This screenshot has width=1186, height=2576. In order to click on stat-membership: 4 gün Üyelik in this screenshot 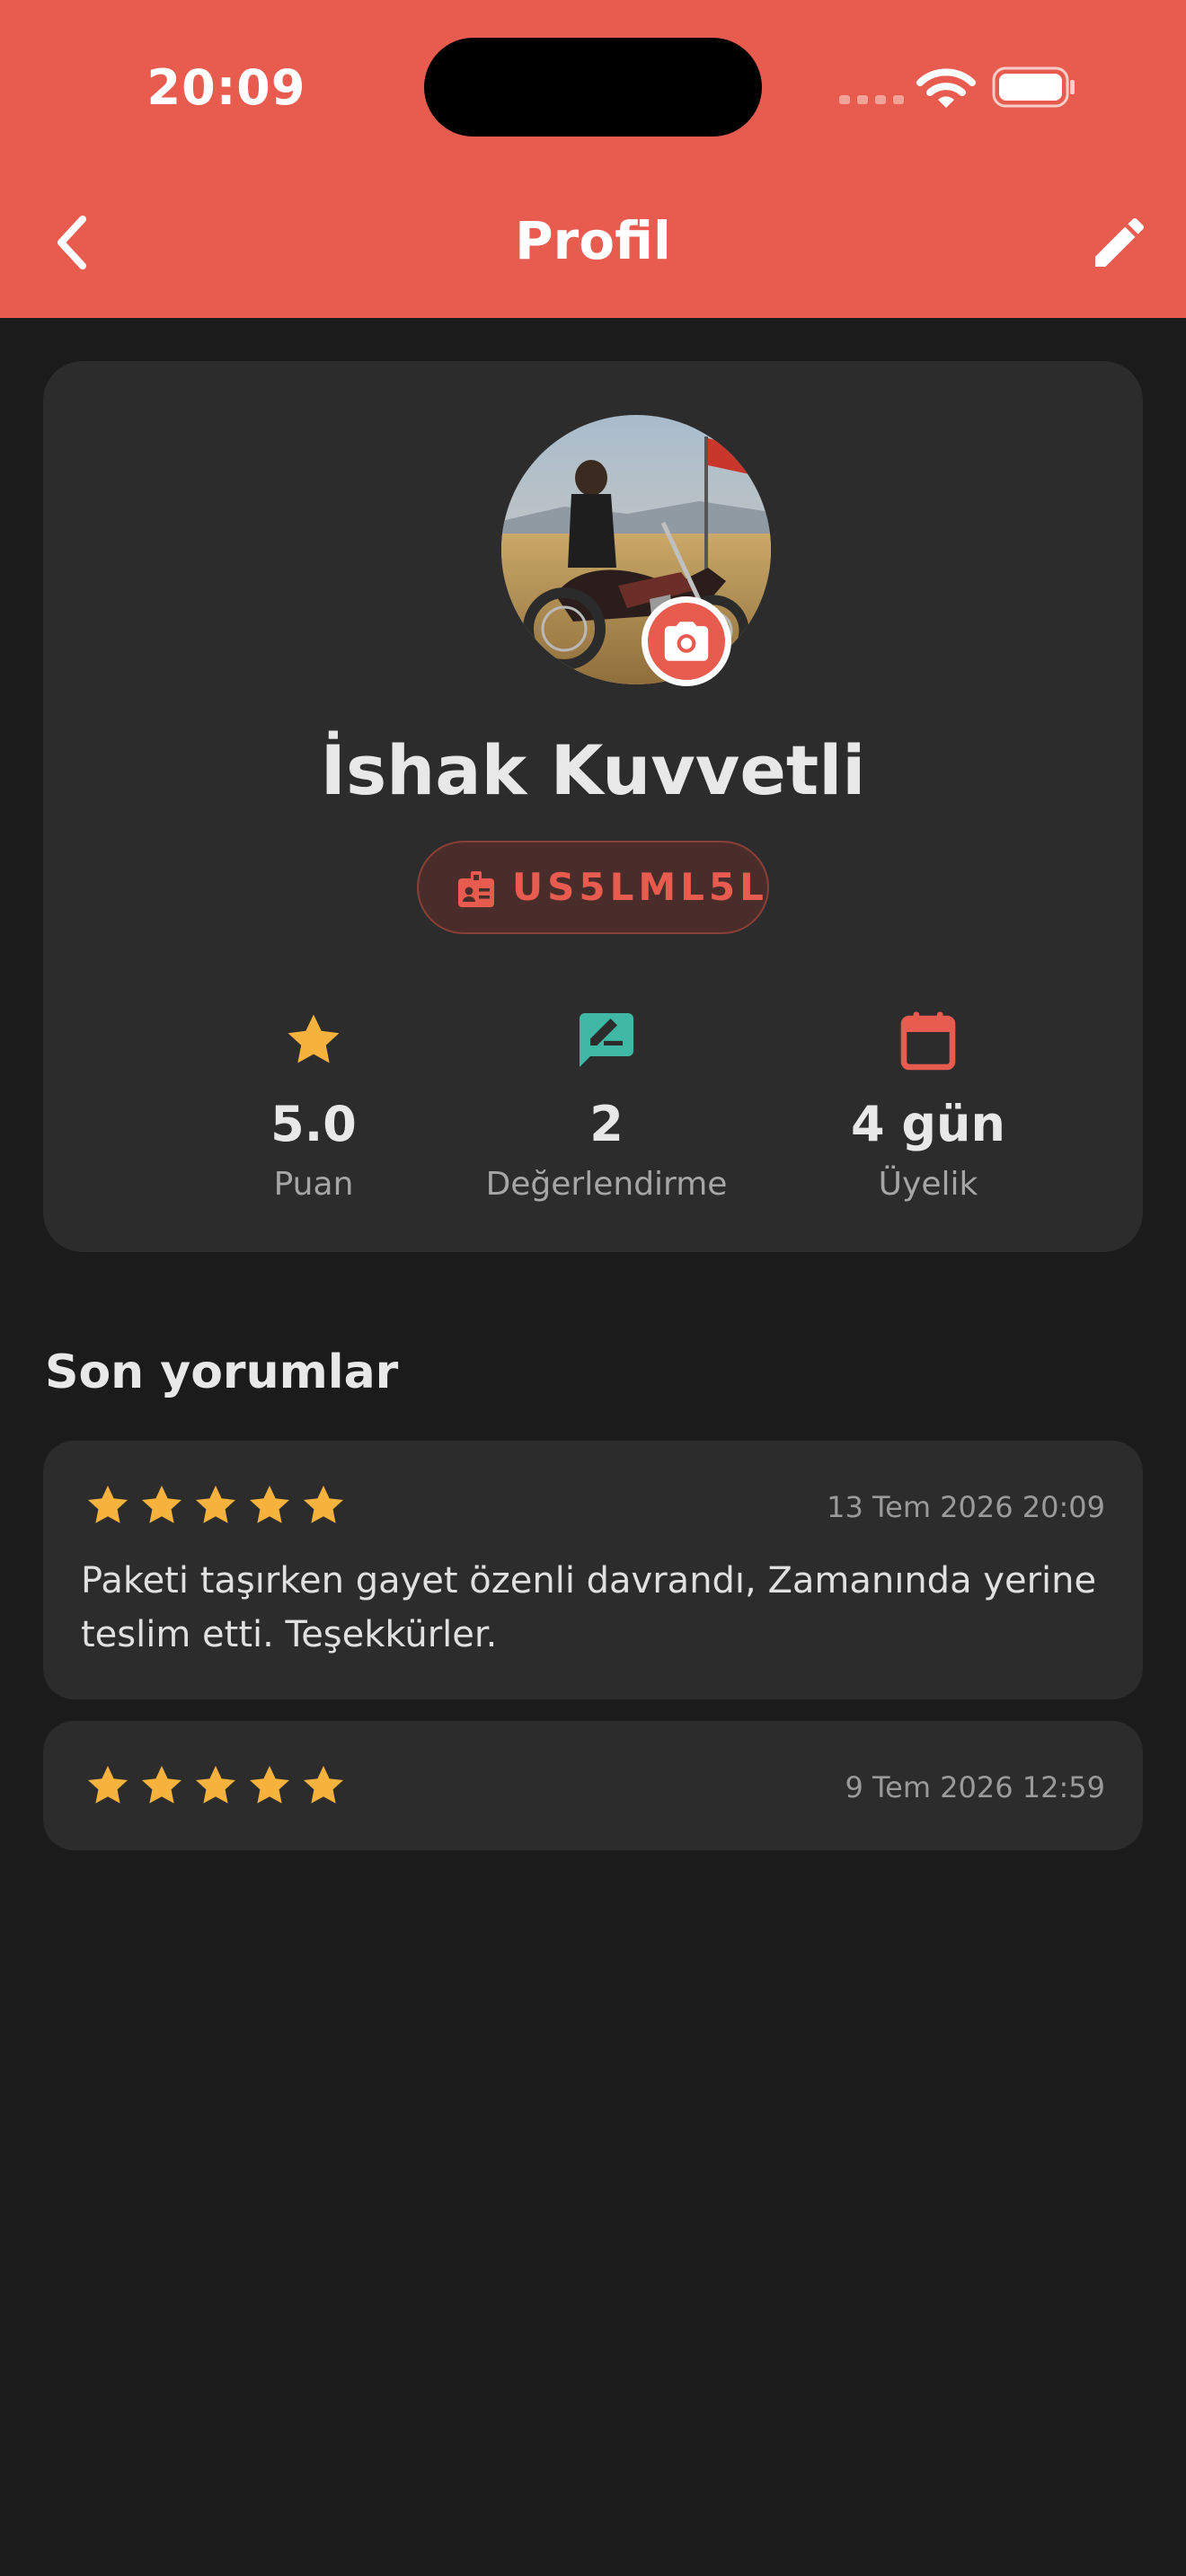, I will do `click(928, 1111)`.